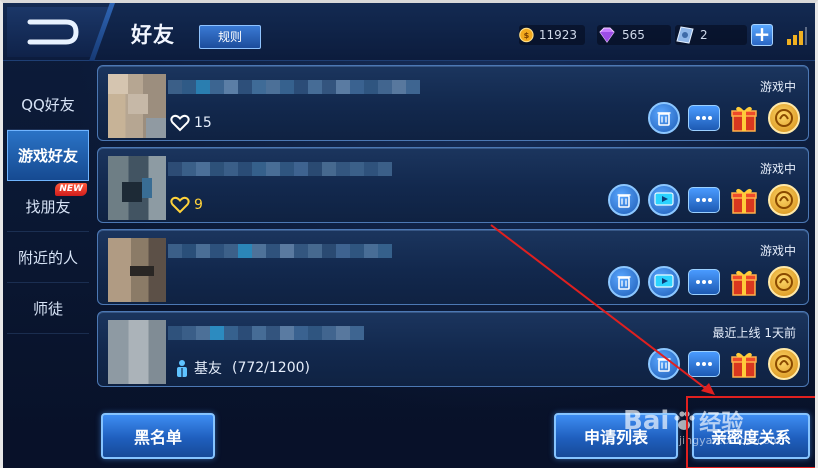  Describe the element at coordinates (646, 421) in the screenshot. I see `watermark-brand: Bai` at that location.